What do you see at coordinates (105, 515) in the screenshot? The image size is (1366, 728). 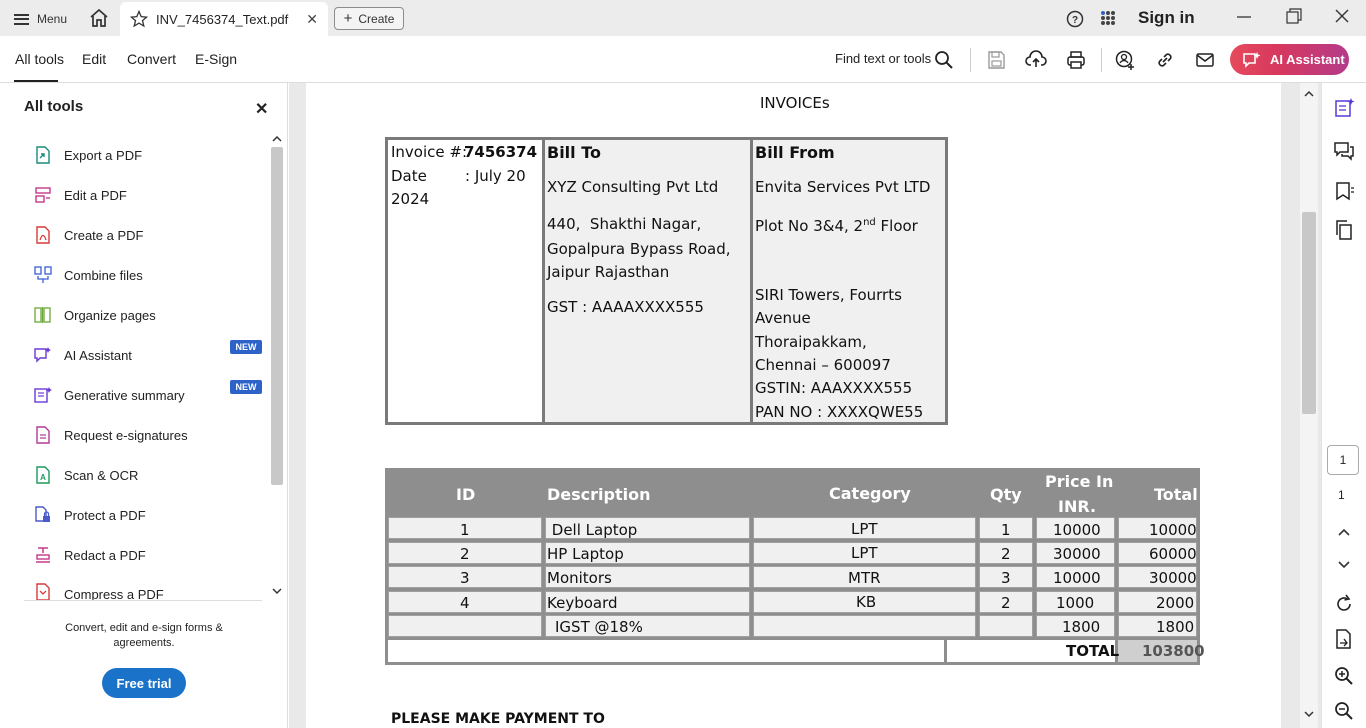 I see `tool-label: Protect a PDF` at bounding box center [105, 515].